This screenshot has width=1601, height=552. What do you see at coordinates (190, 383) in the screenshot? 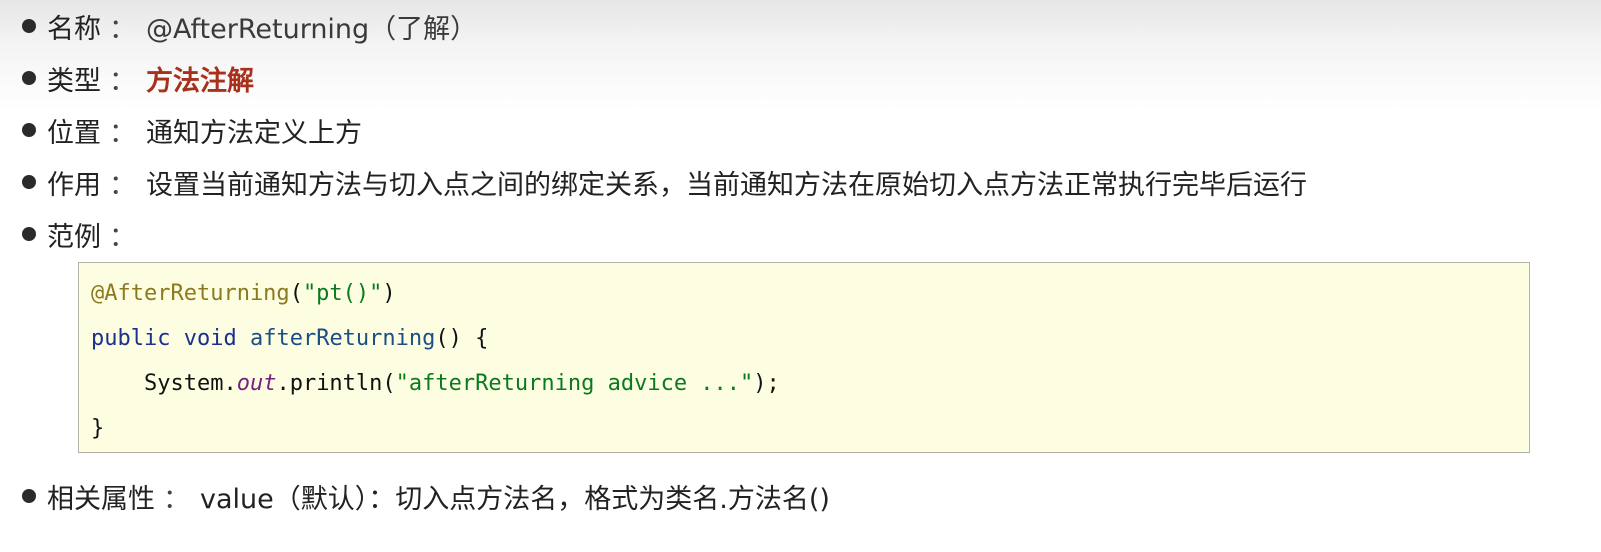
I see `code-system: System.` at bounding box center [190, 383].